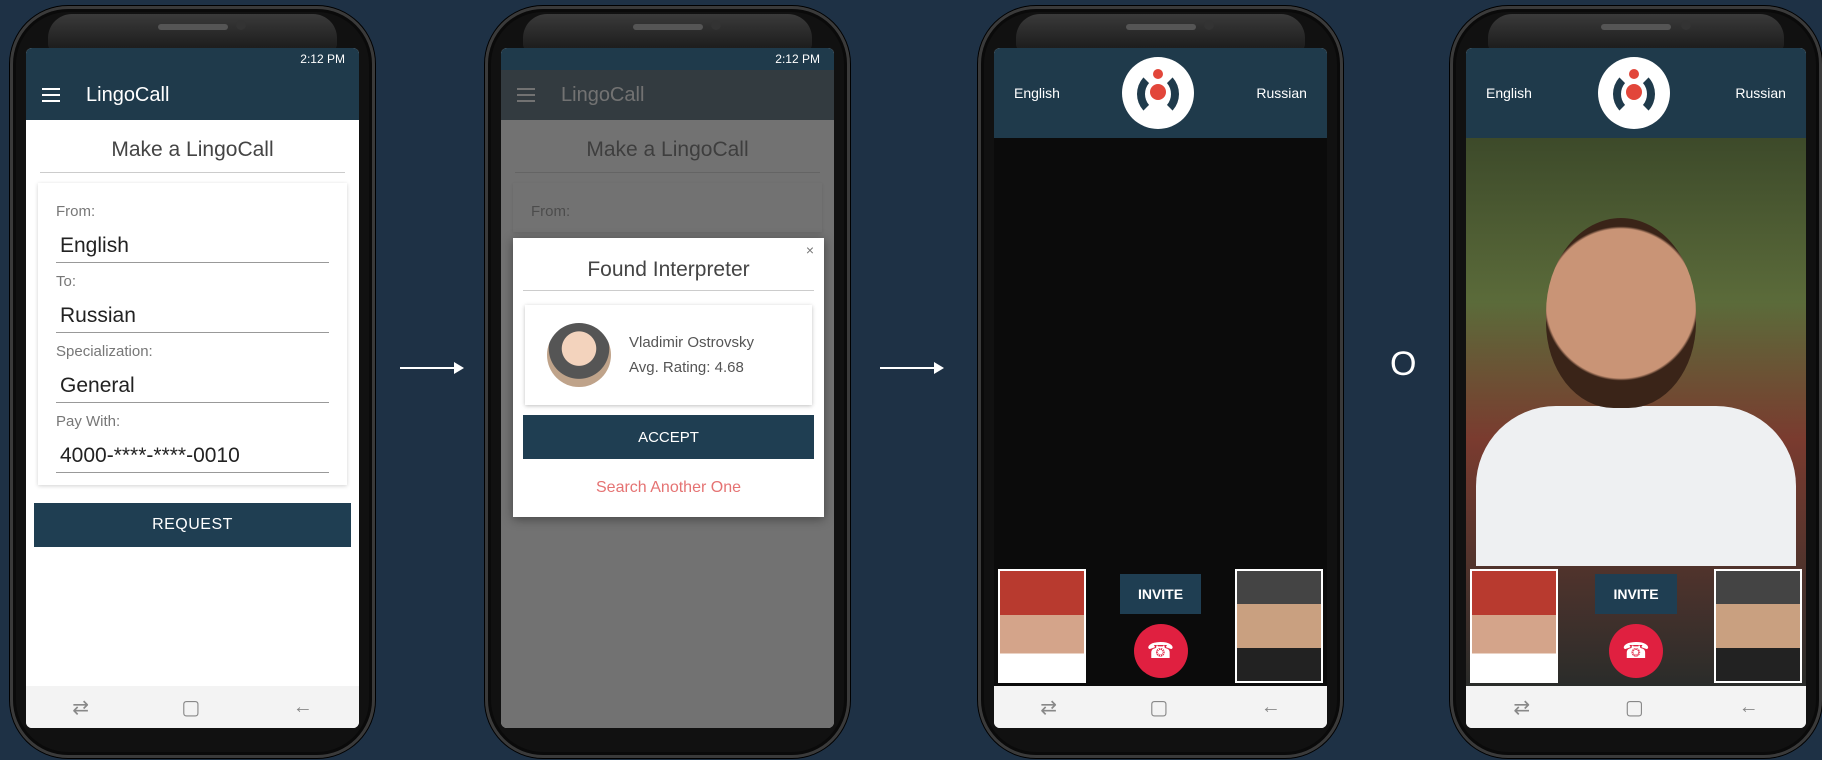 Image resolution: width=1822 pixels, height=760 pixels. I want to click on specialization-label: Specialization:, so click(104, 351).